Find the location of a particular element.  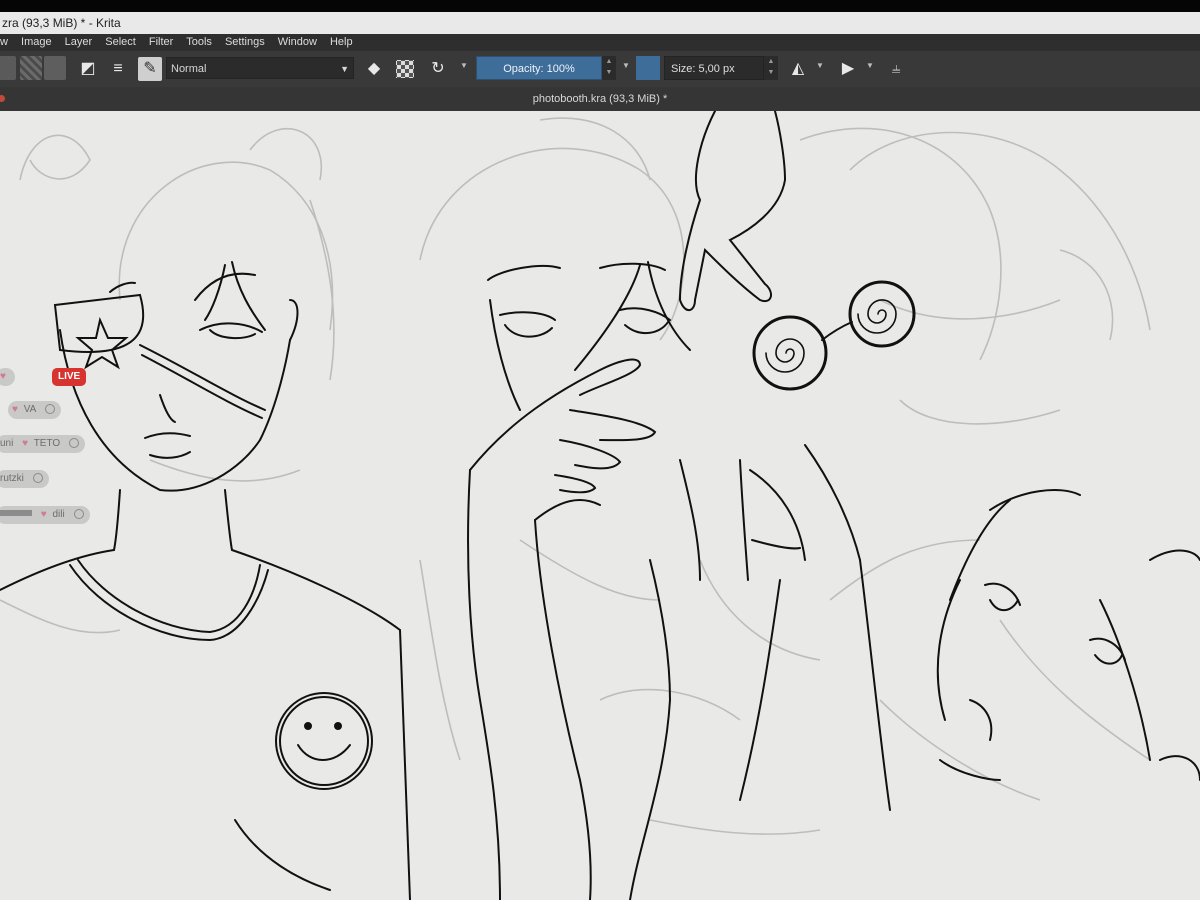

chat-row-tag: dili is located at coordinates (58, 514).